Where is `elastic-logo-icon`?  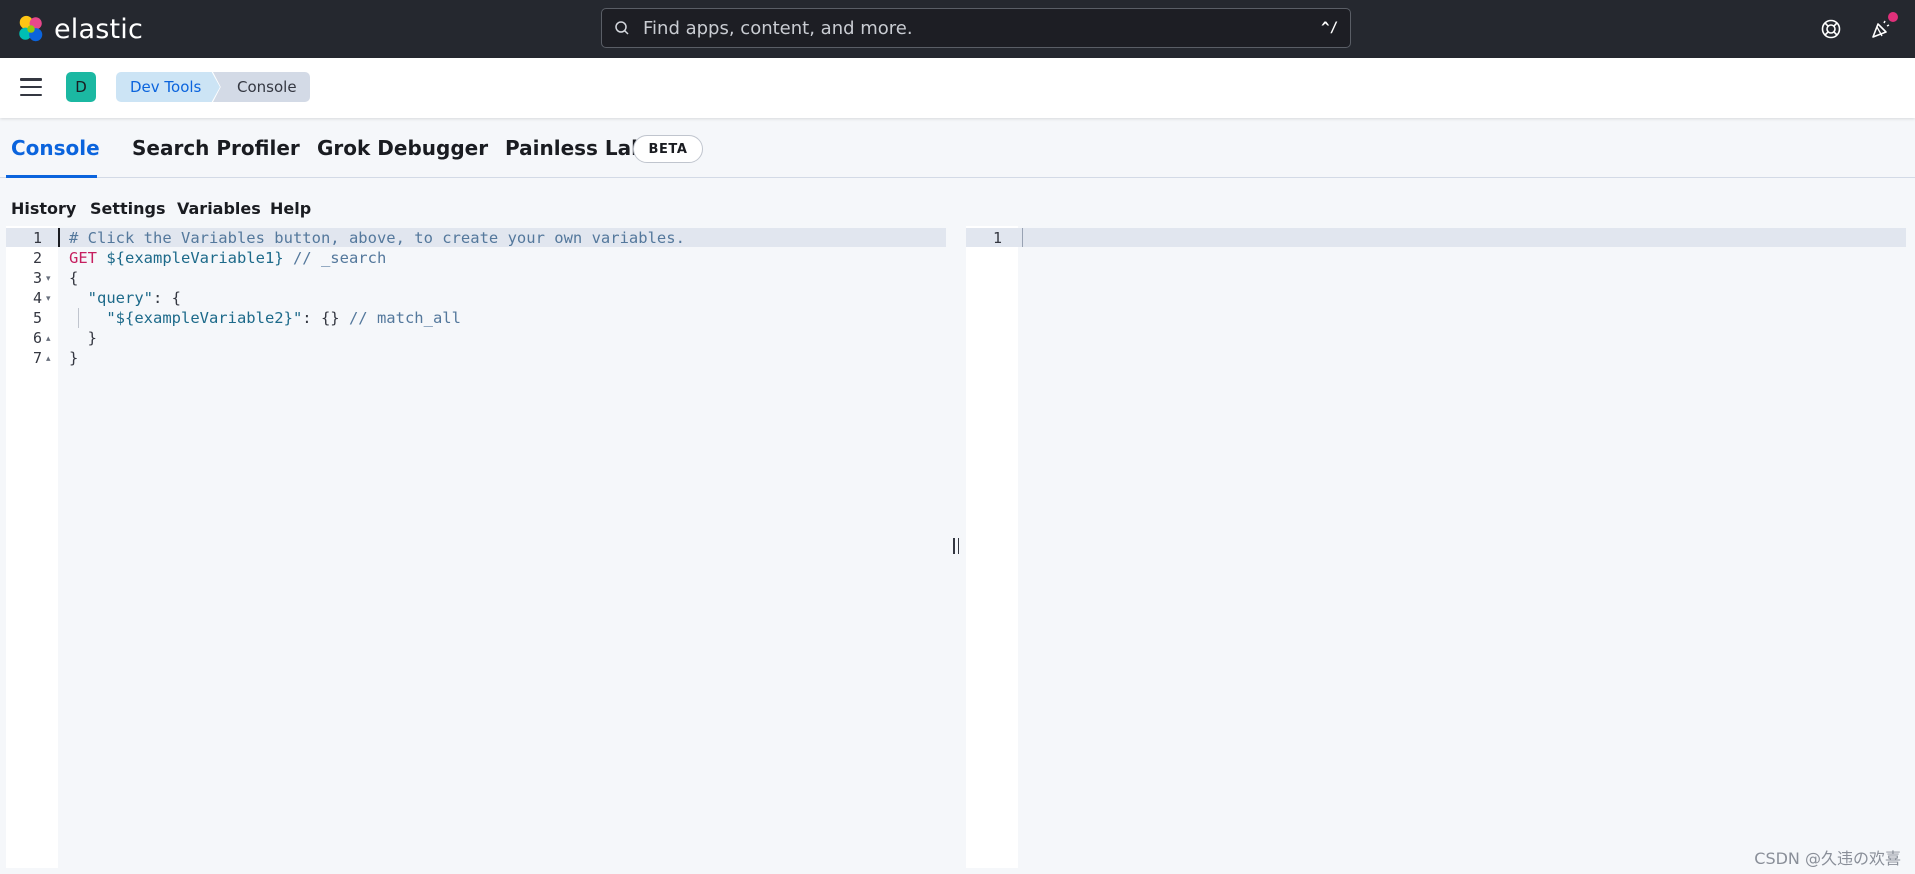 elastic-logo-icon is located at coordinates (31, 28).